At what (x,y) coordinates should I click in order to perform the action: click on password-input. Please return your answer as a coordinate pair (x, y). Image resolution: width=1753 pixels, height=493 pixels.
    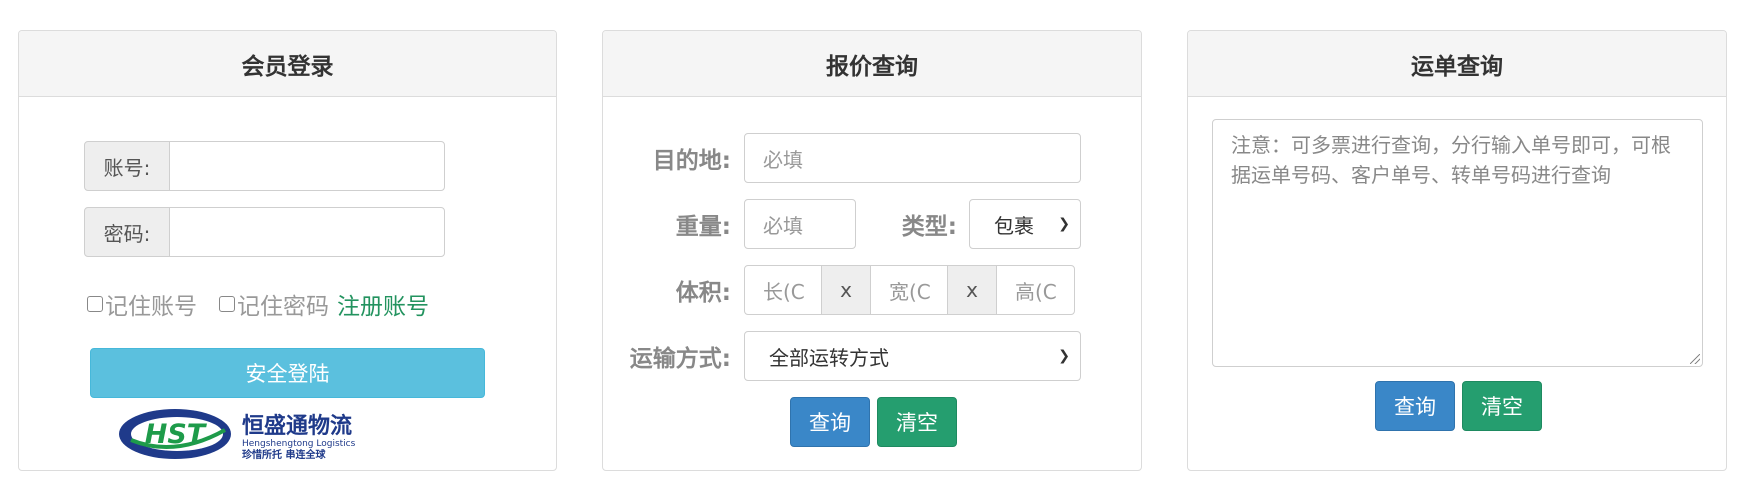
    Looking at the image, I should click on (307, 232).